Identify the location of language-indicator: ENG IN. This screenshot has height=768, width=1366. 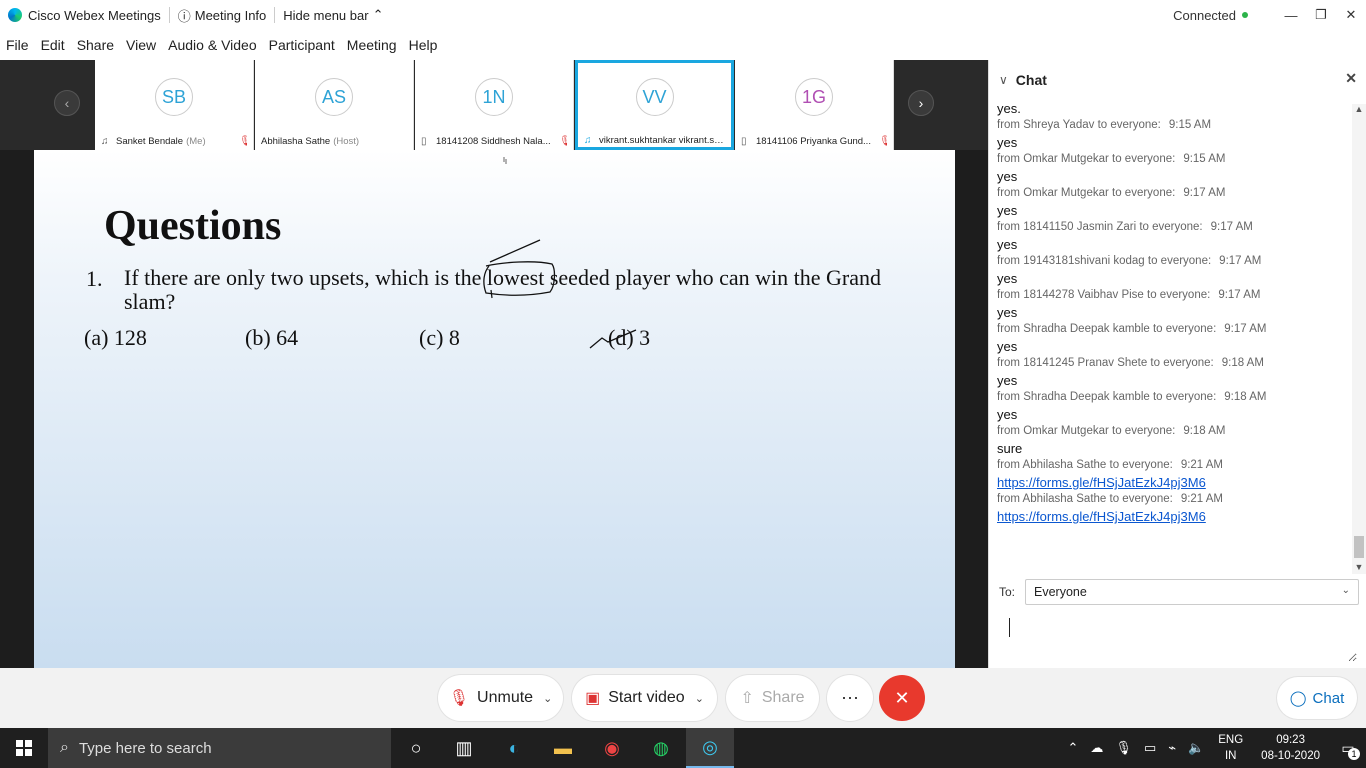
(1230, 748).